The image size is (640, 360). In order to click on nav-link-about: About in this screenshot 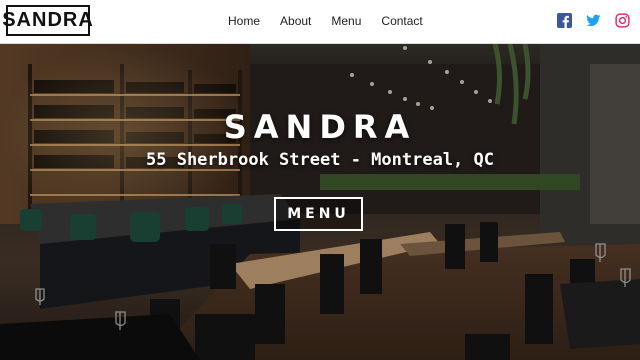, I will do `click(295, 21)`.